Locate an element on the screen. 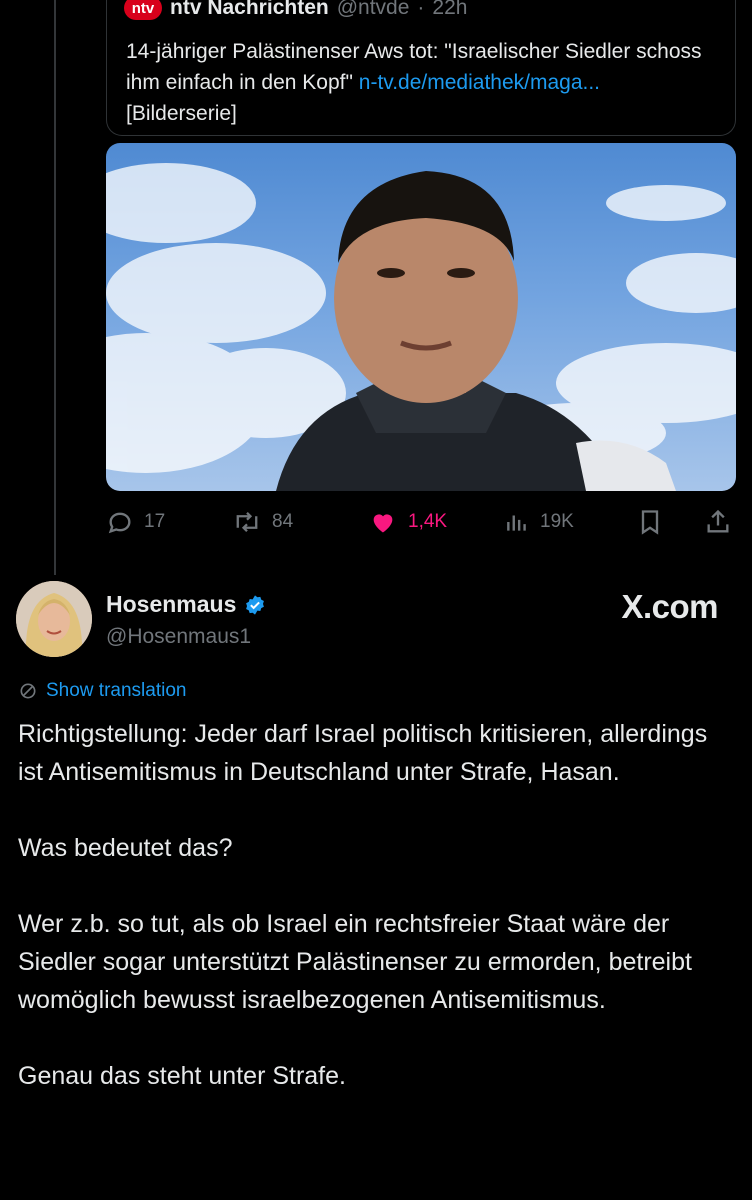  show-translation-link: Show translation is located at coordinates (102, 691).